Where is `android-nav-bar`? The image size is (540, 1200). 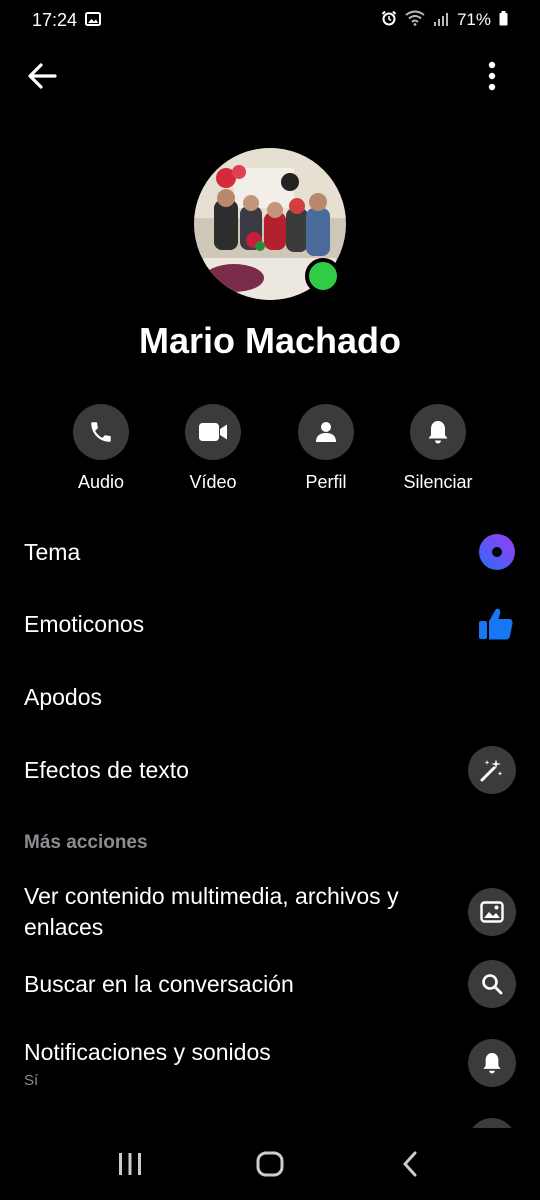 android-nav-bar is located at coordinates (270, 1164).